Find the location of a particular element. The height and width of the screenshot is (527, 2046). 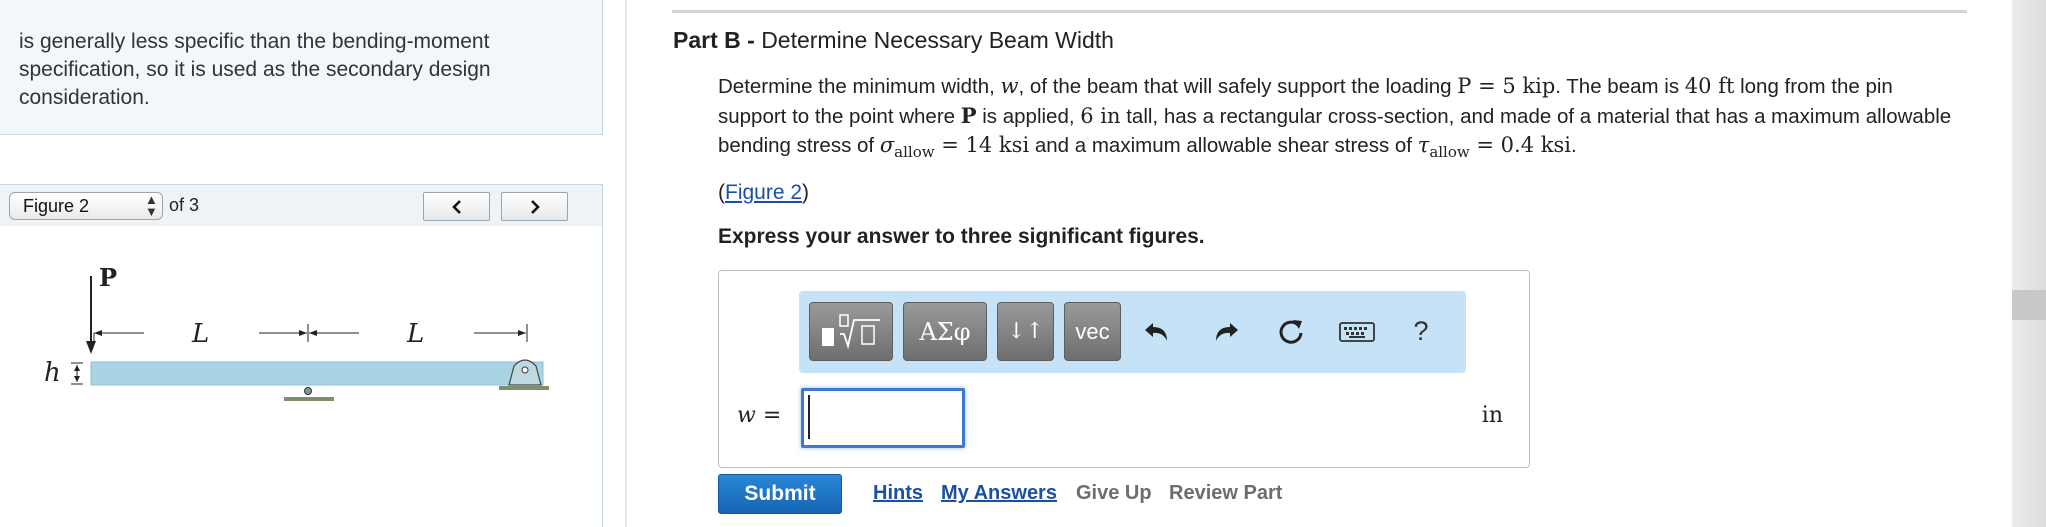

redo-icon is located at coordinates (1227, 331).